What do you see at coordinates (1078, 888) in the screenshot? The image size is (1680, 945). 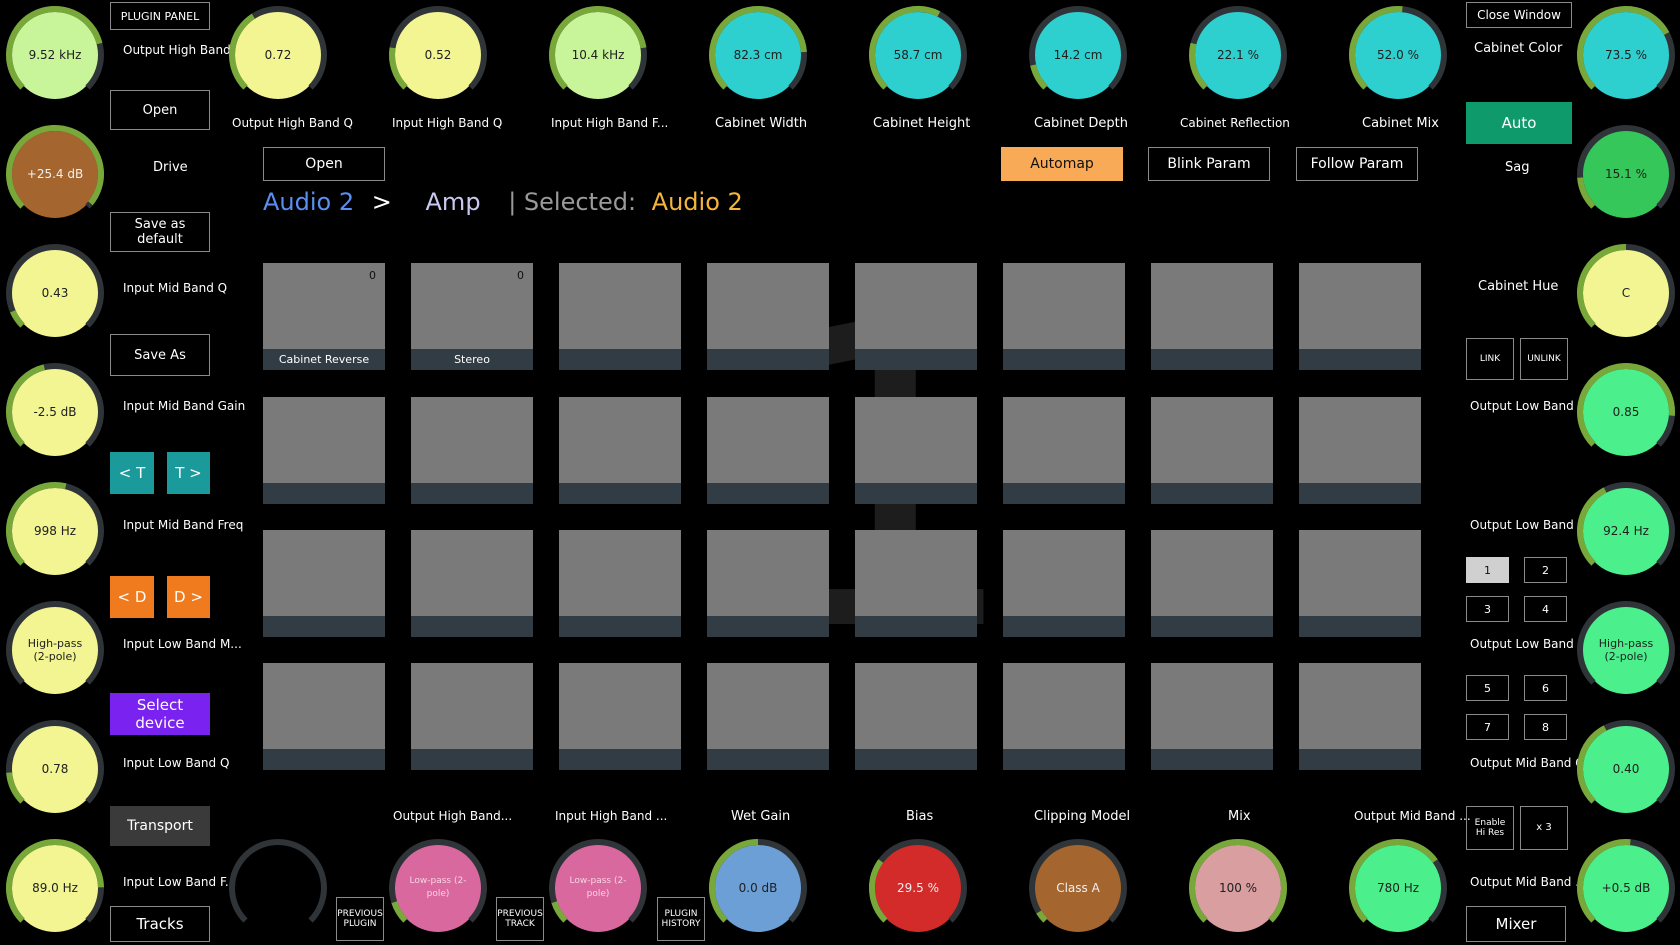 I see `knob-bottom-5: Class A` at bounding box center [1078, 888].